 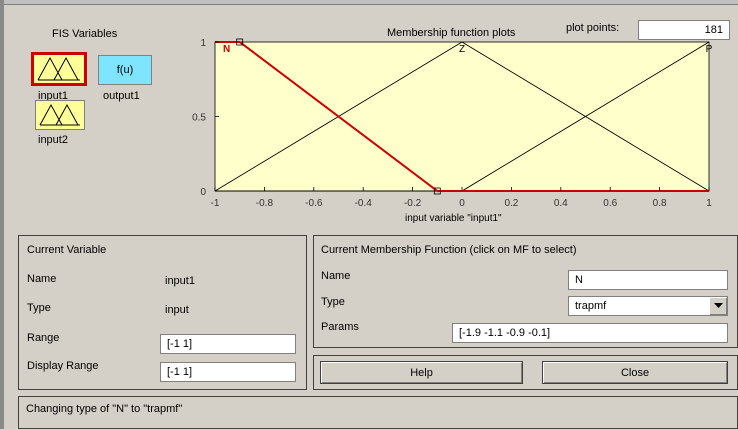 What do you see at coordinates (228, 372) in the screenshot?
I see `display-range-input: [-1 1]` at bounding box center [228, 372].